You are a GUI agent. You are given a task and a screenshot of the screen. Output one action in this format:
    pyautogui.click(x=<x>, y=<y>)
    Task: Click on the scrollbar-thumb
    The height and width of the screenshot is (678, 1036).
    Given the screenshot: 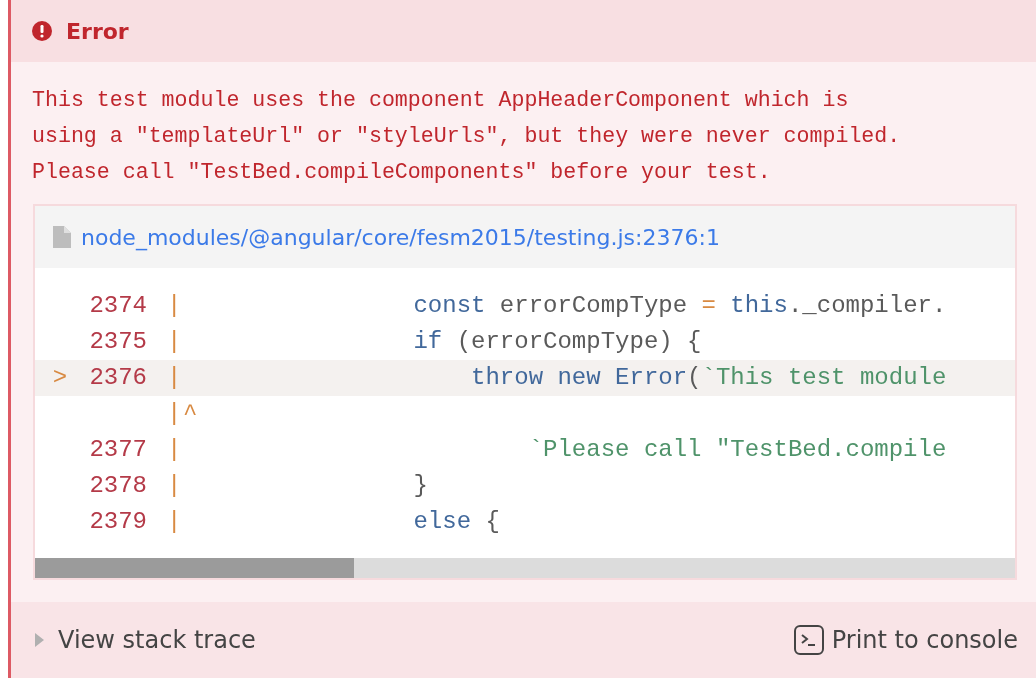 What is the action you would take?
    pyautogui.click(x=194, y=568)
    